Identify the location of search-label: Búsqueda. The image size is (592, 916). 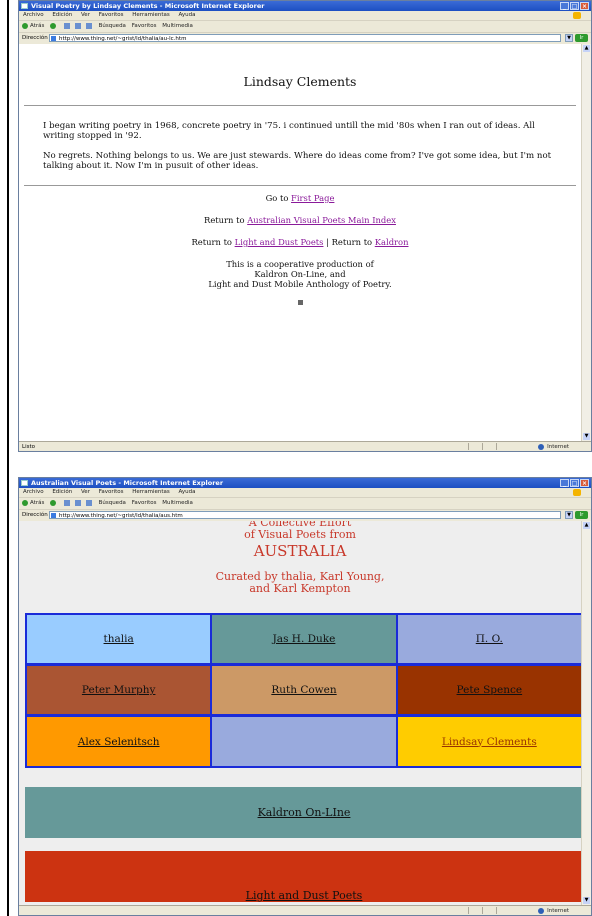
(112, 503).